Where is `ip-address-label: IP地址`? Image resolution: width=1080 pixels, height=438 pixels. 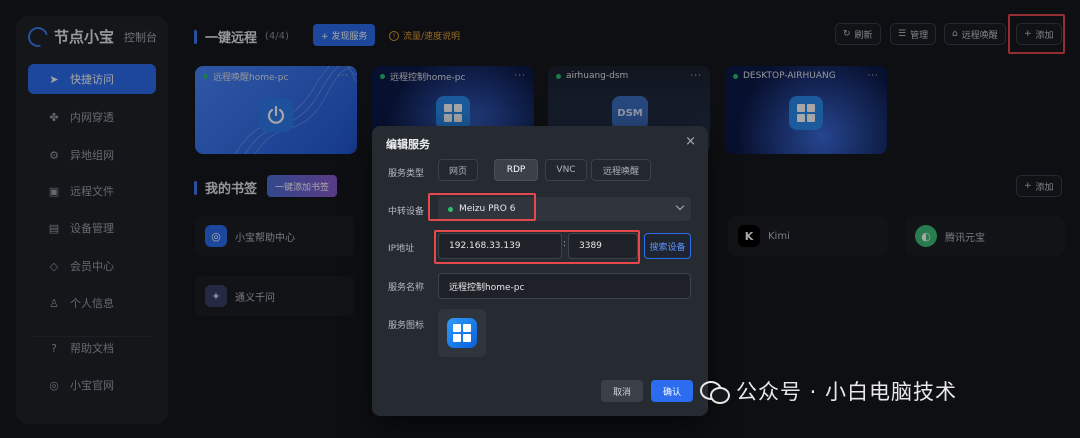 ip-address-label: IP地址 is located at coordinates (401, 249).